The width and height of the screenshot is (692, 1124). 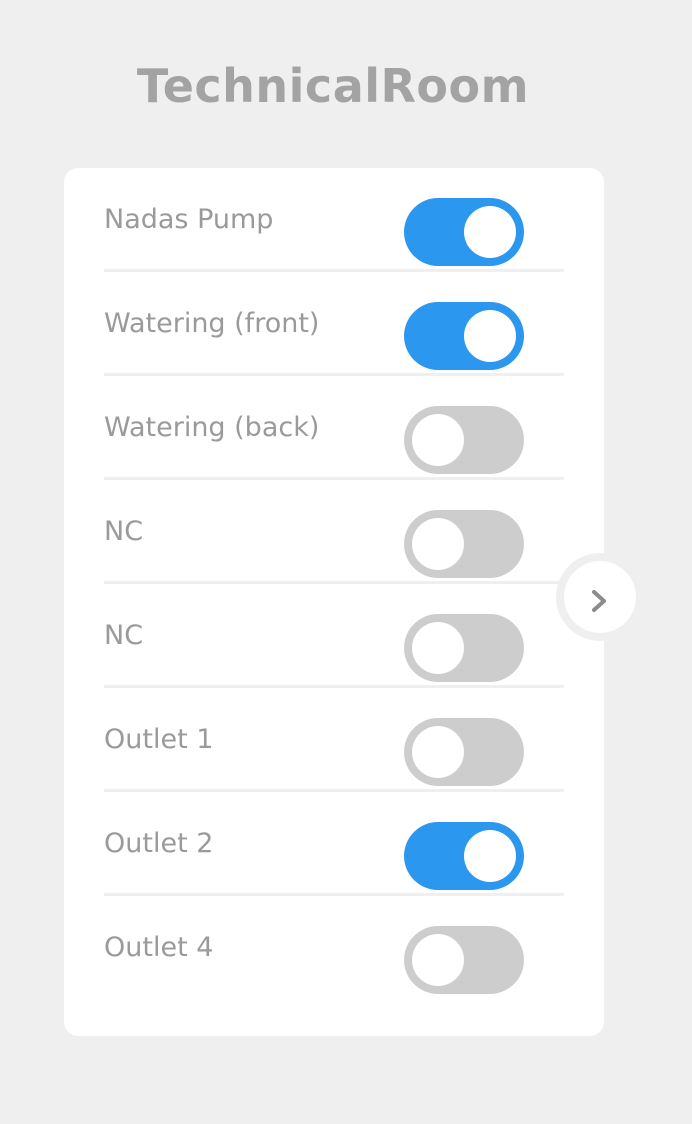 I want to click on switch-label: Watering (front), so click(x=212, y=323).